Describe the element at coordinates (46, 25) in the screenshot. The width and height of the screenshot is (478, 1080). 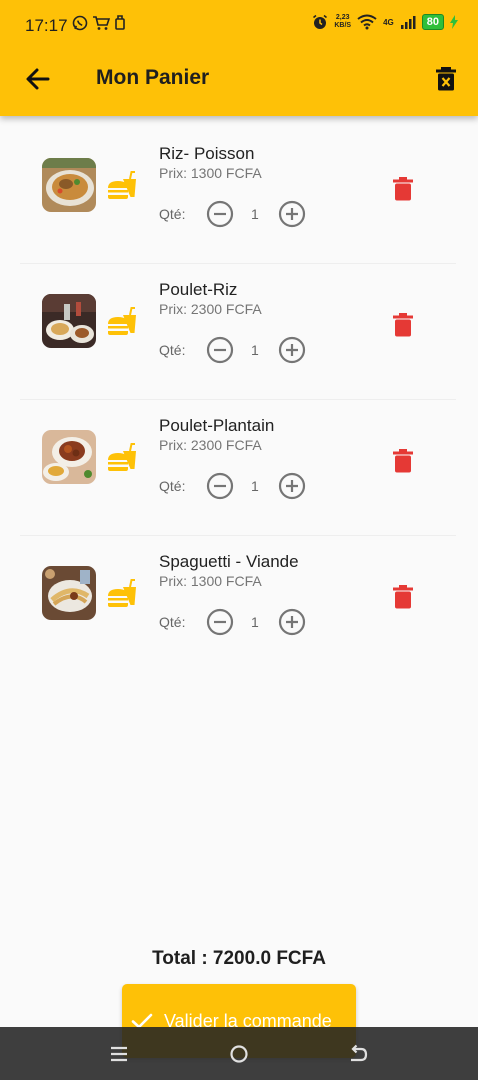
I see `status-time: 17:17` at that location.